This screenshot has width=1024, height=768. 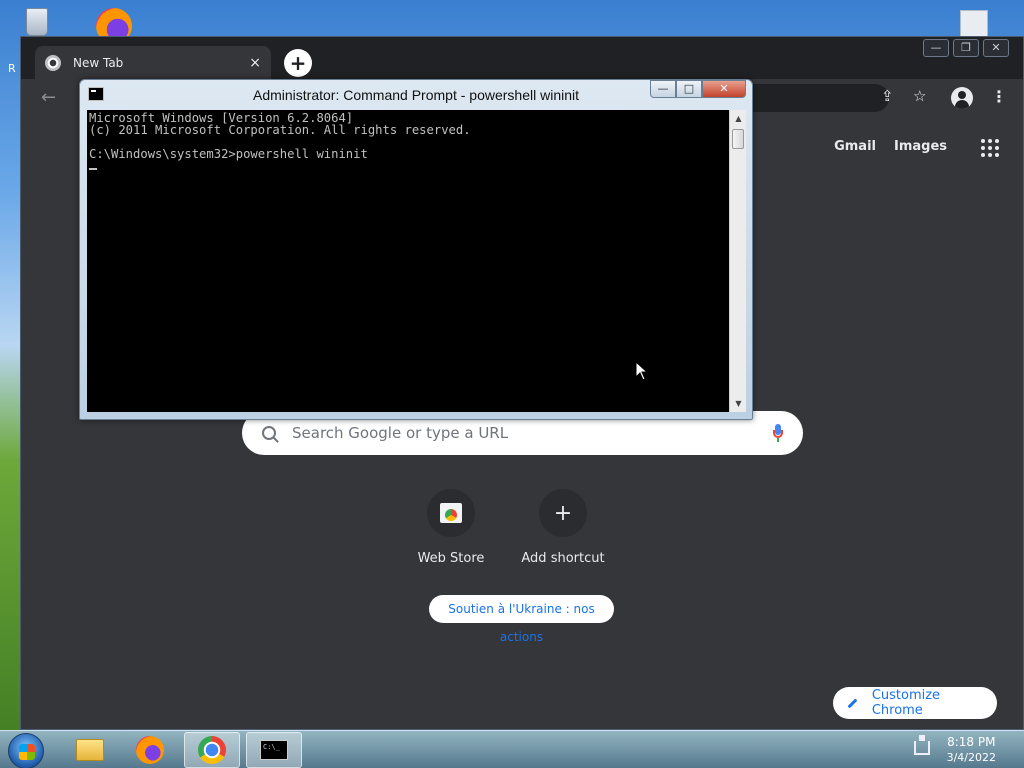 I want to click on back-arrow-icon: ←, so click(x=48, y=97).